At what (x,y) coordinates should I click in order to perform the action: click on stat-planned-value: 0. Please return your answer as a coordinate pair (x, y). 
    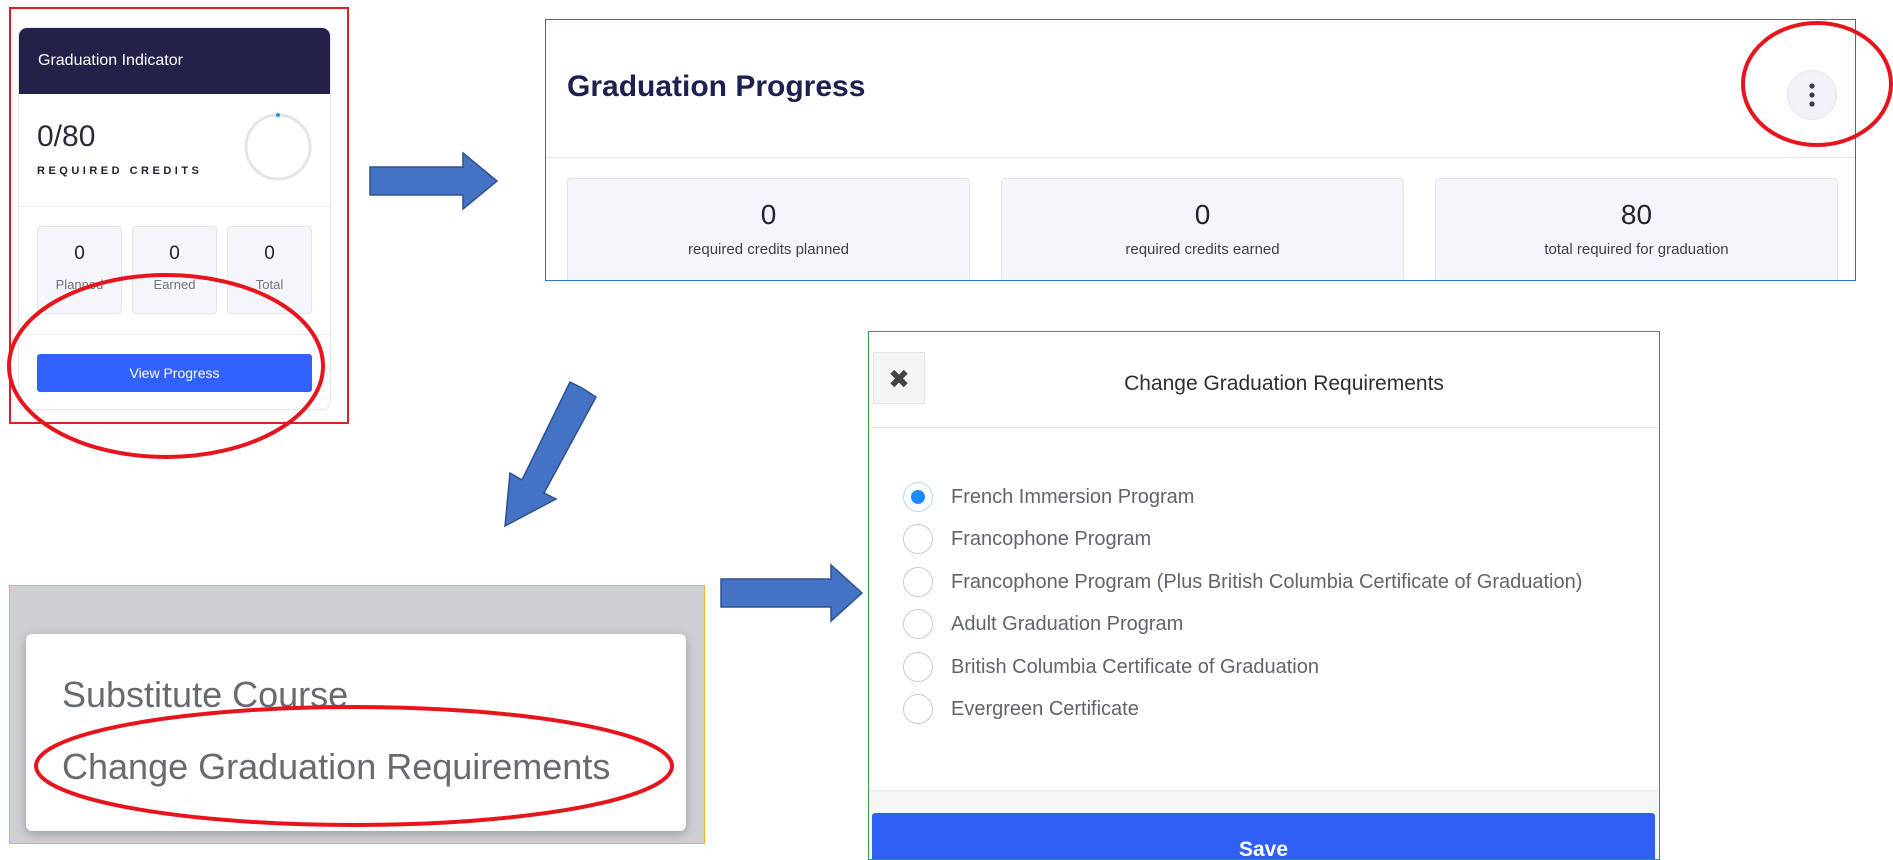
    Looking at the image, I should click on (768, 214).